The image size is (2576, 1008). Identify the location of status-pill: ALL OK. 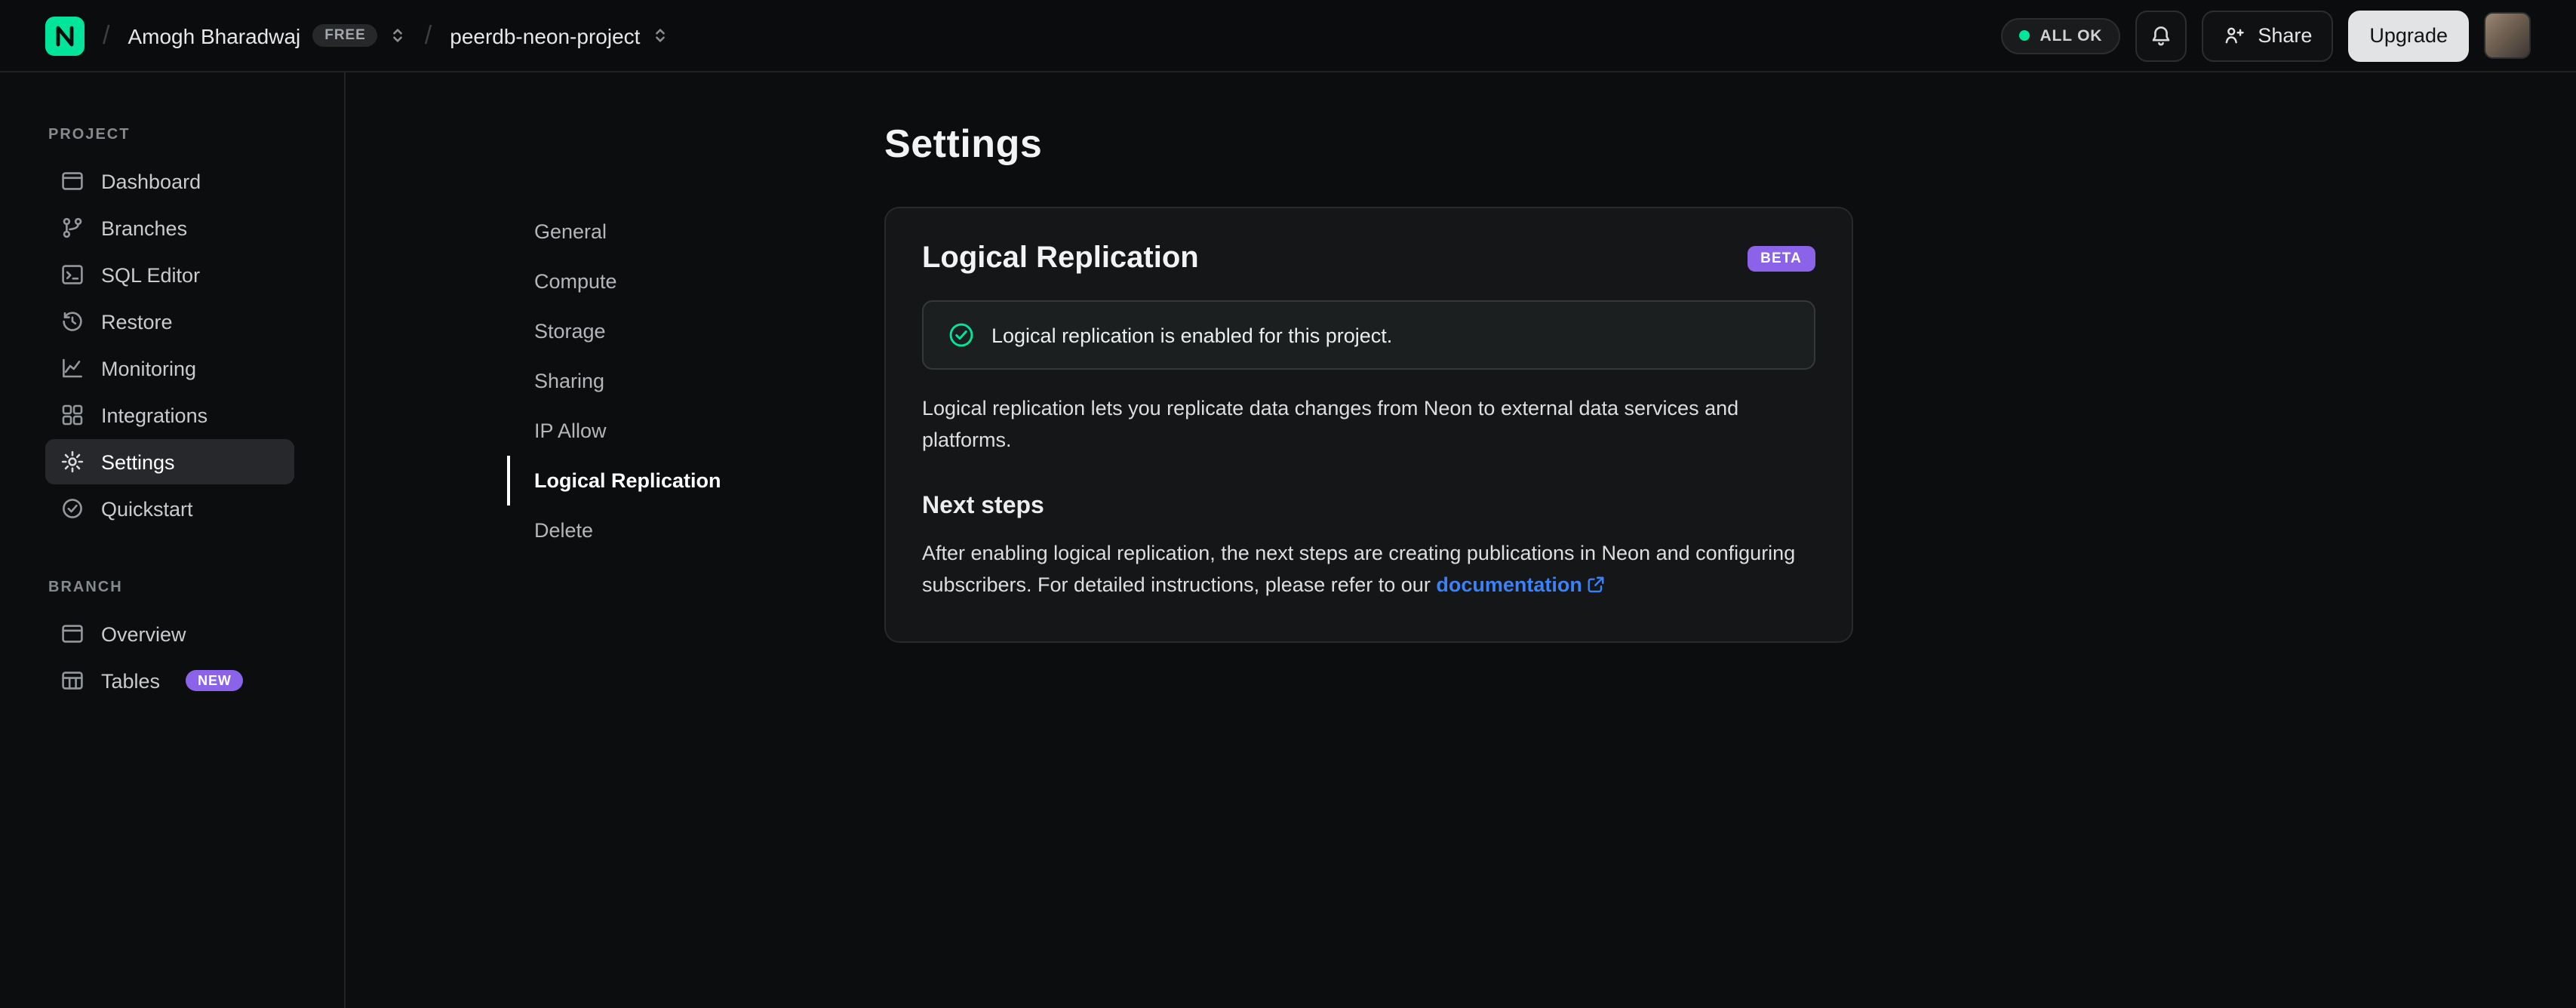
(2060, 35).